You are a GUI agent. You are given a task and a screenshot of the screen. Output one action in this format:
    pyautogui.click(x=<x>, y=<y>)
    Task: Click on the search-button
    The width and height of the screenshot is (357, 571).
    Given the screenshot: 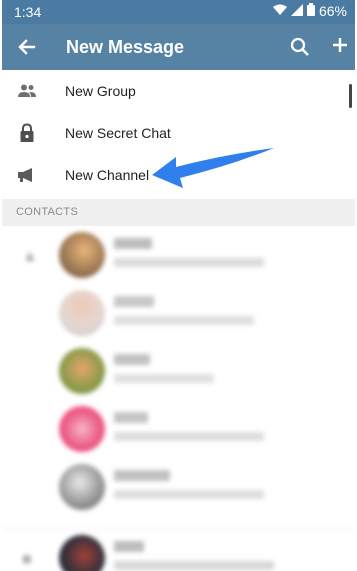 What is the action you would take?
    pyautogui.click(x=300, y=47)
    